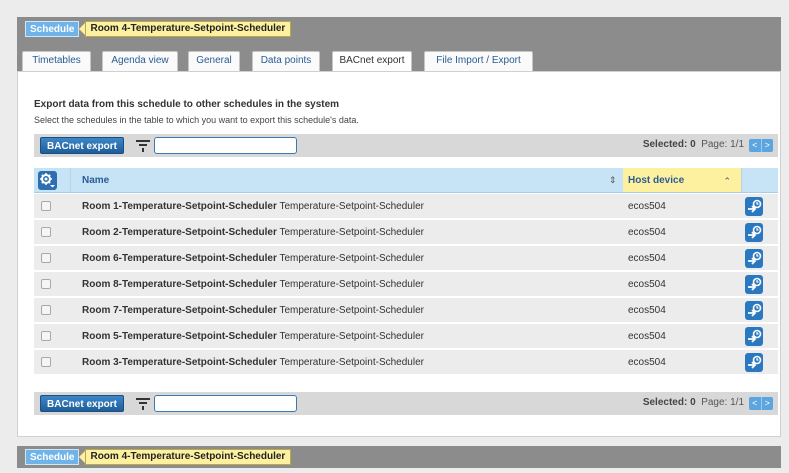  What do you see at coordinates (179, 336) in the screenshot?
I see `row-object-name: Room 5-Temperature-Setpoint-Scheduler` at bounding box center [179, 336].